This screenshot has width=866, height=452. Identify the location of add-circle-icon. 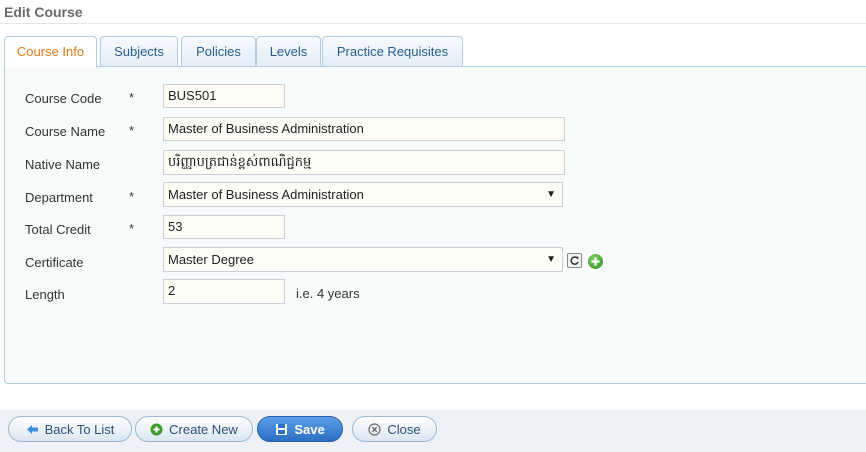
(595, 261).